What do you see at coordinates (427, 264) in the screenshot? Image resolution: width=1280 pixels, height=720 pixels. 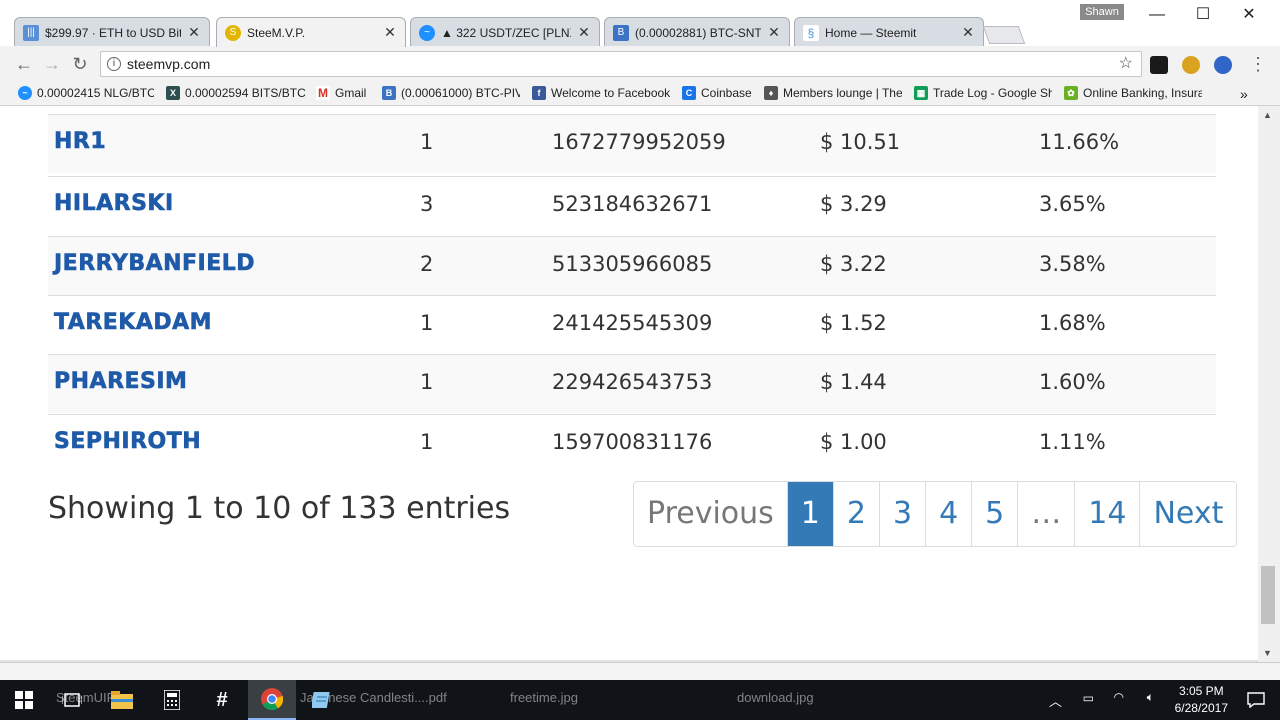 I see `vote-count: 2` at bounding box center [427, 264].